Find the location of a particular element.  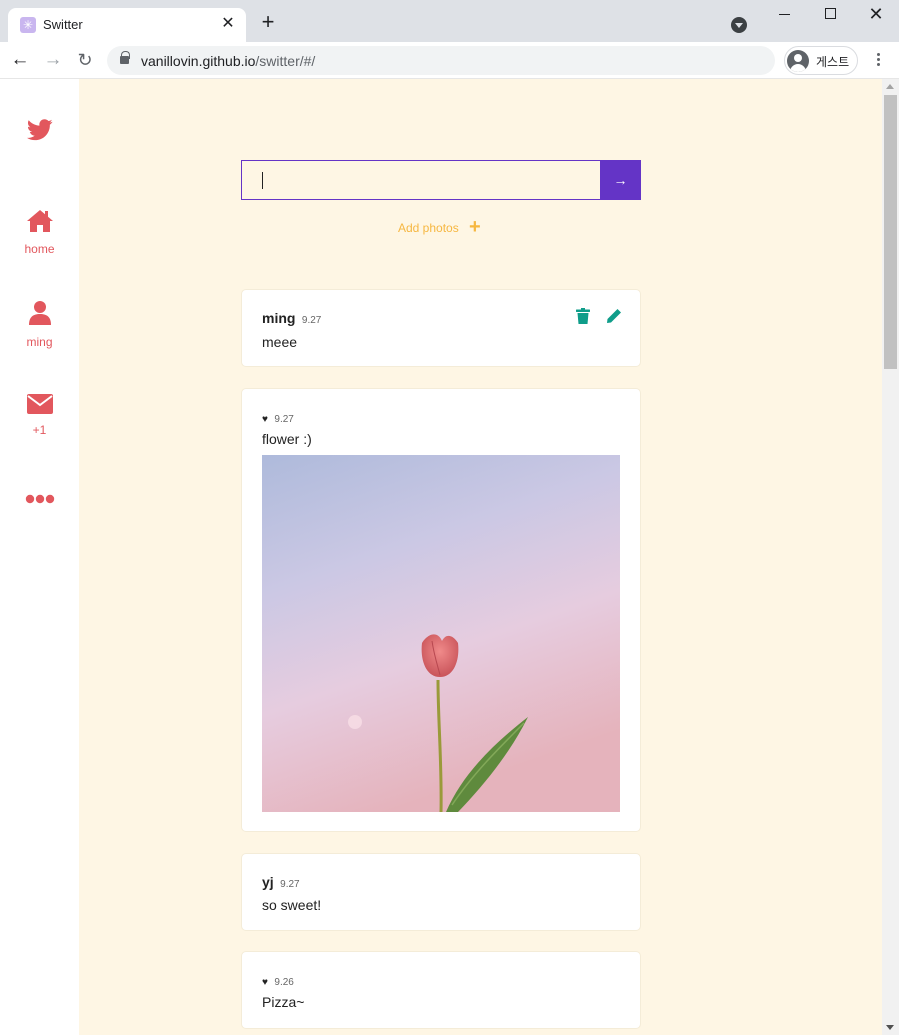

tweet-header: yj 9.27 is located at coordinates (281, 883).